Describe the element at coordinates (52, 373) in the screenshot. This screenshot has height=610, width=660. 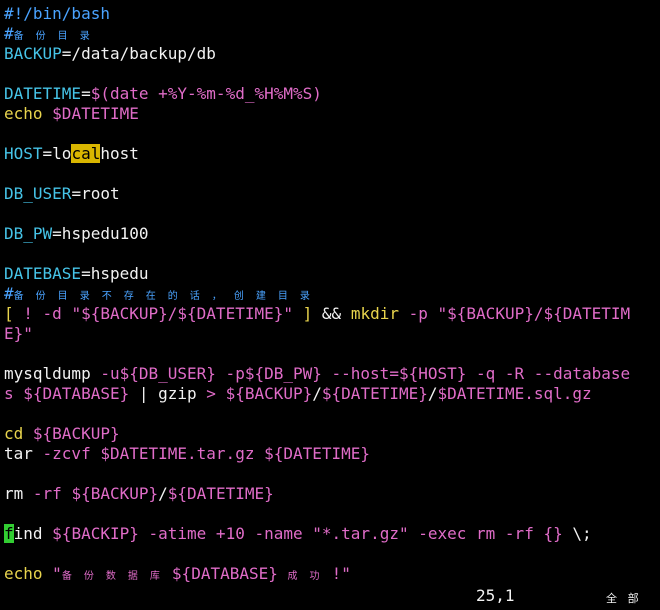
I see `code-token: mysqldump` at that location.